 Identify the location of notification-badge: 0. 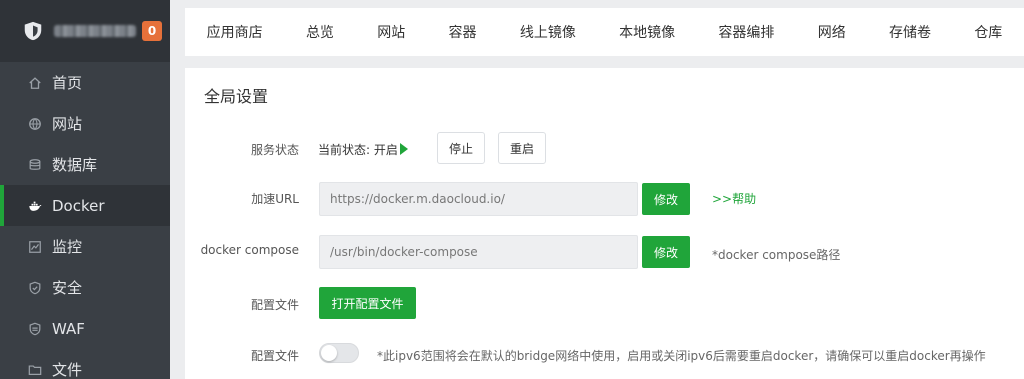
(152, 31).